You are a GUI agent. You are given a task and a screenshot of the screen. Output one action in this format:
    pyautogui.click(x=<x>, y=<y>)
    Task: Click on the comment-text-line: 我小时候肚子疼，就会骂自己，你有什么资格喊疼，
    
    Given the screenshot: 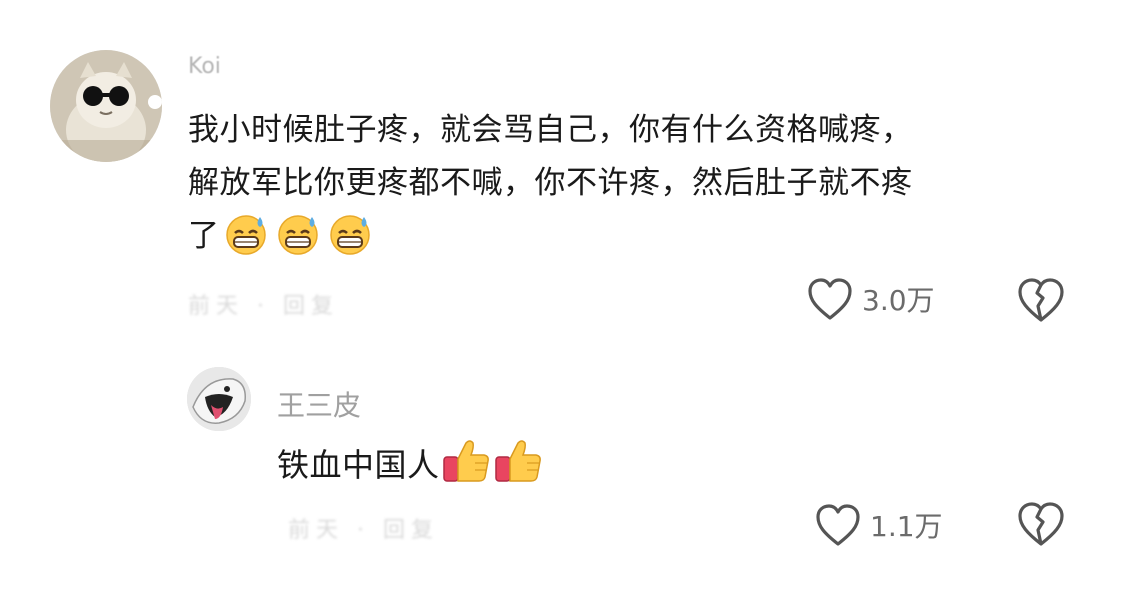 What is the action you would take?
    pyautogui.click(x=550, y=130)
    